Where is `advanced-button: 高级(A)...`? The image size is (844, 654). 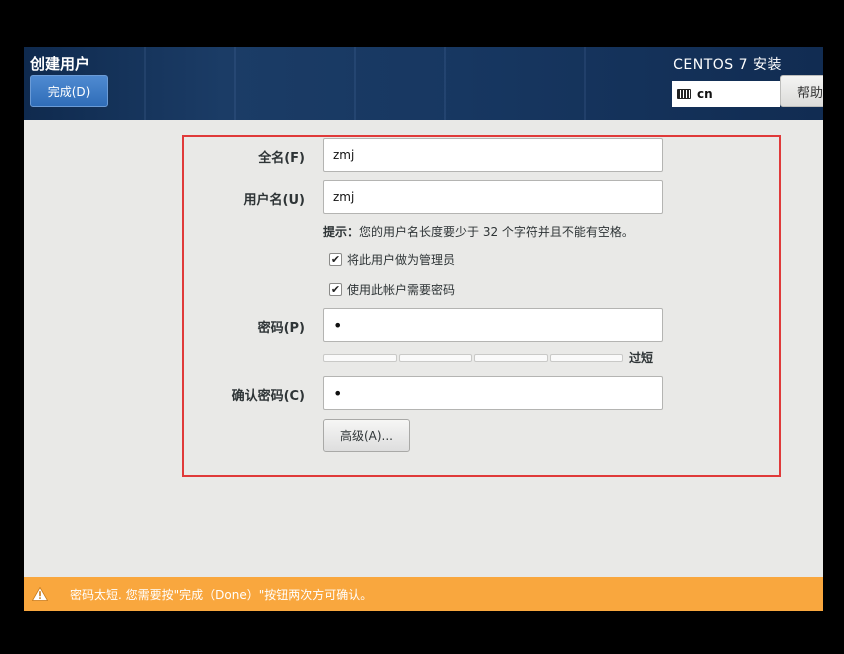
advanced-button: 高级(A)... is located at coordinates (366, 435).